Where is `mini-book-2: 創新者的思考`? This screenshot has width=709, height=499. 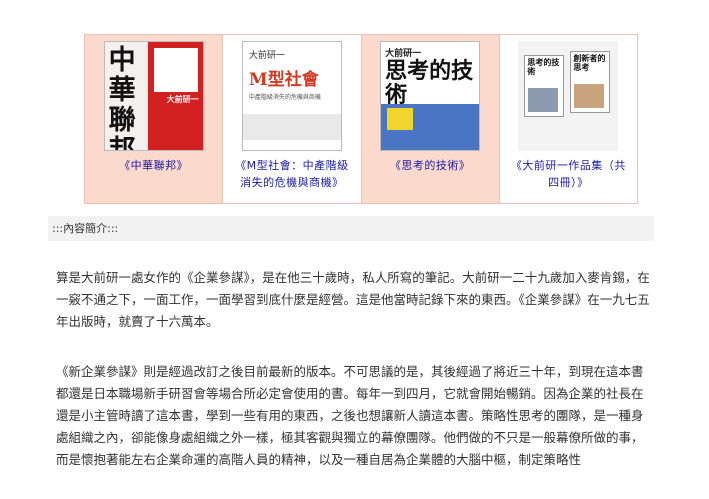 mini-book-2: 創新者的思考 is located at coordinates (590, 82).